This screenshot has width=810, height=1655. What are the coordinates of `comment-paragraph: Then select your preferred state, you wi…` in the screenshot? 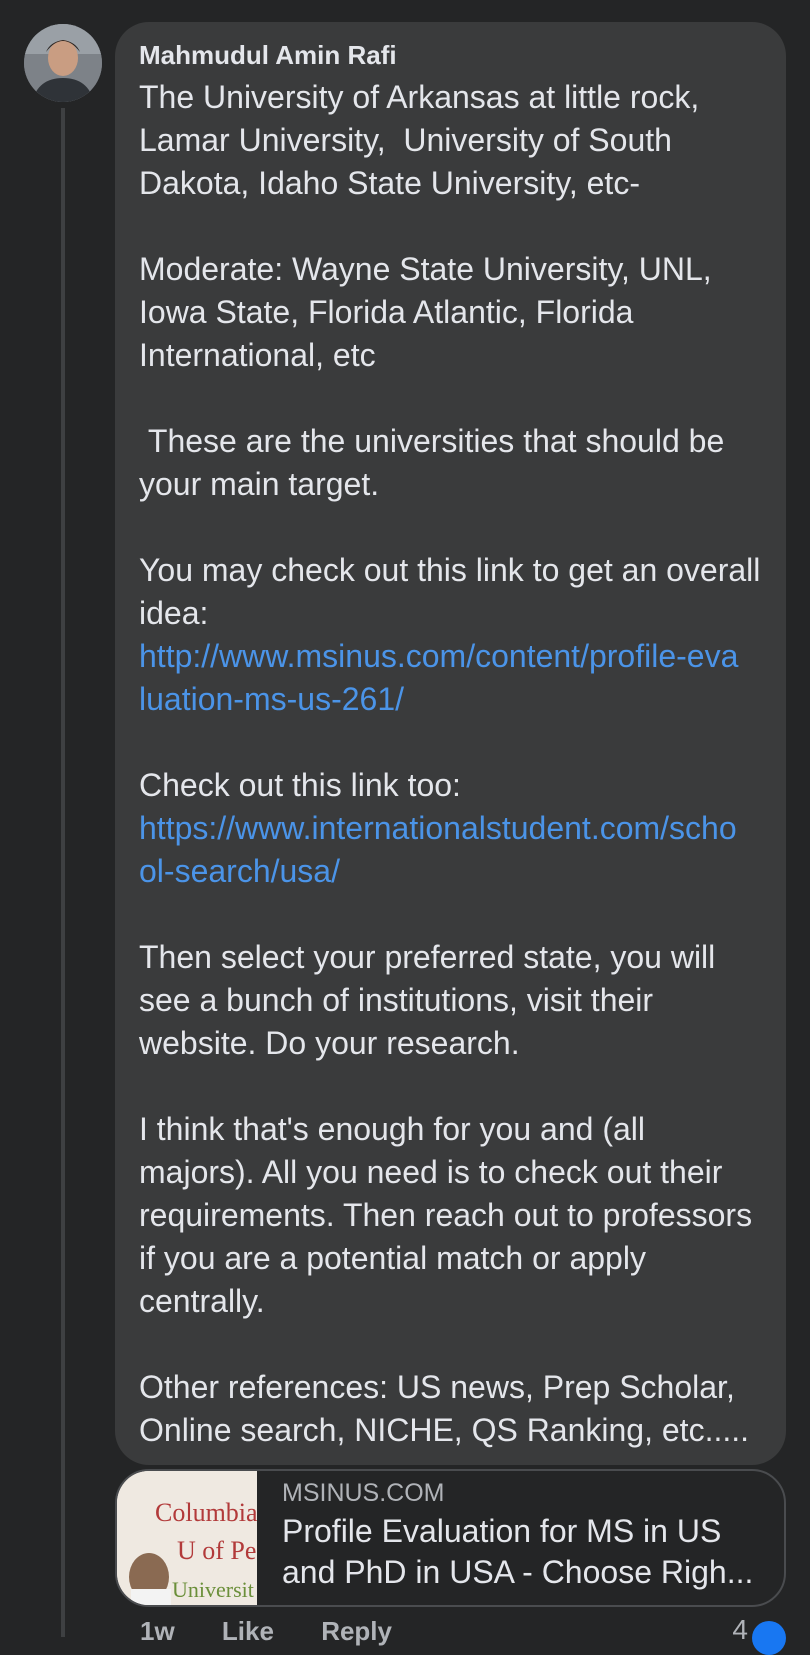 It's located at (432, 1000).